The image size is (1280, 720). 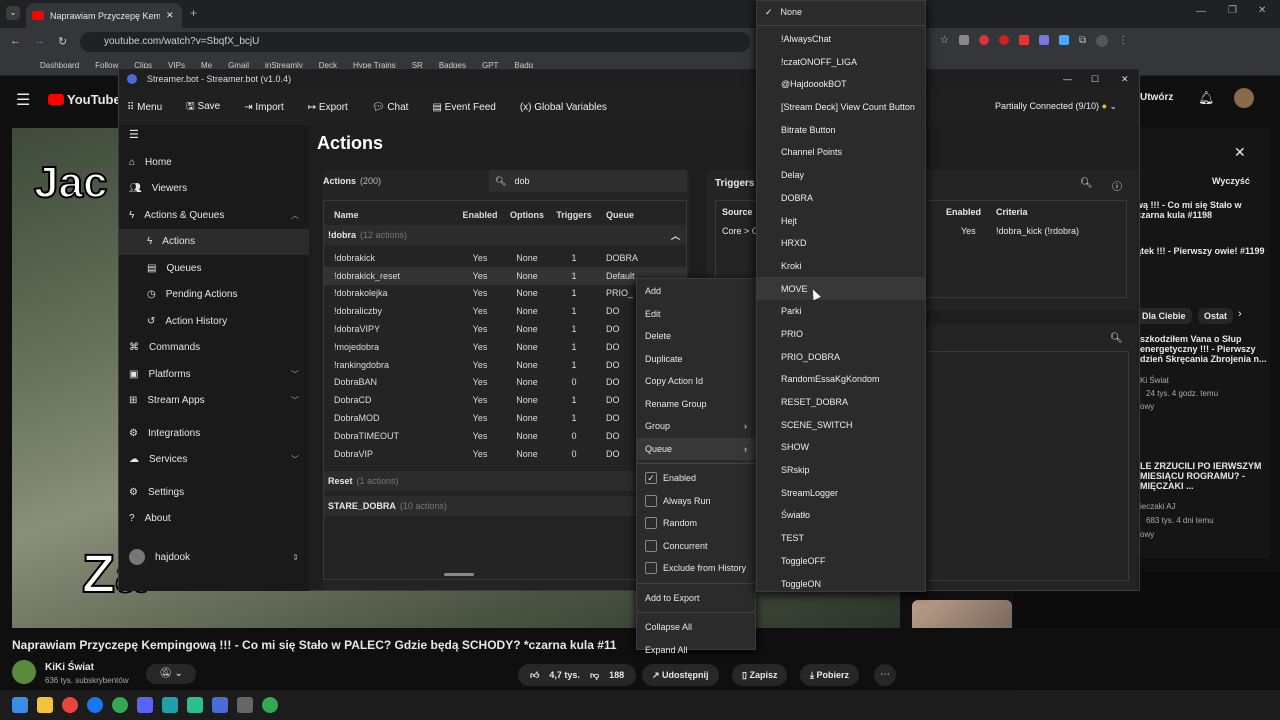 What do you see at coordinates (696, 627) in the screenshot?
I see `menu-item-collapse-all: Collapse All` at bounding box center [696, 627].